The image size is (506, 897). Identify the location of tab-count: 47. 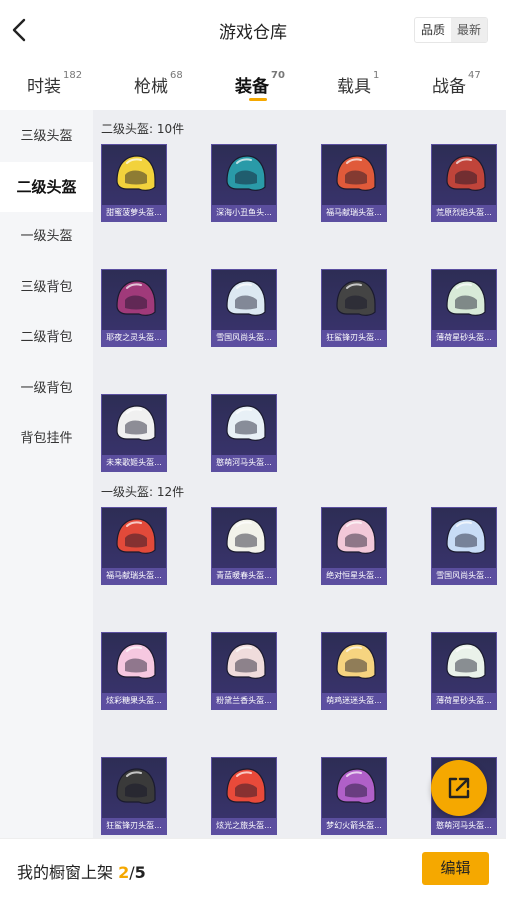
(474, 75).